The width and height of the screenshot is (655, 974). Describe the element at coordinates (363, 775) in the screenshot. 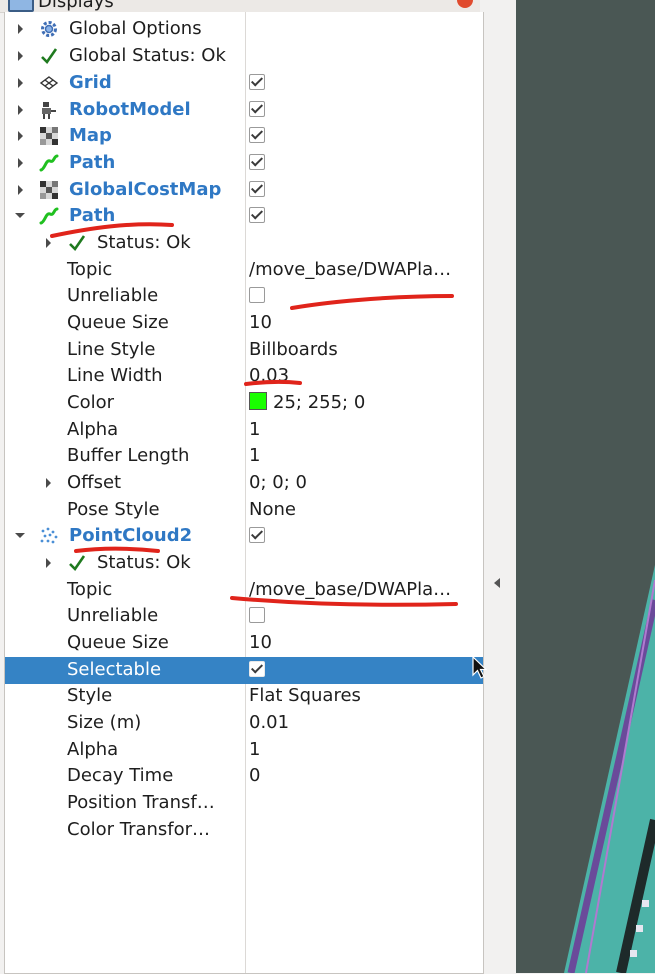

I see `decay-time-value: 0` at that location.